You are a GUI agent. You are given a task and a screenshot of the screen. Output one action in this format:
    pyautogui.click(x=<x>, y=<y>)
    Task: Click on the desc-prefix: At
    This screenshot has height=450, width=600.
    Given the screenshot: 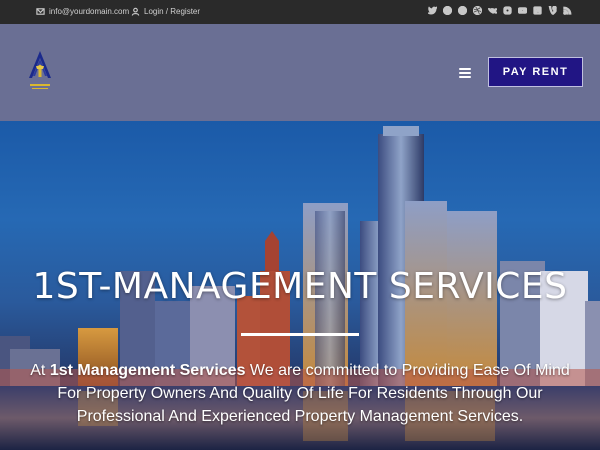 What is the action you would take?
    pyautogui.click(x=40, y=370)
    